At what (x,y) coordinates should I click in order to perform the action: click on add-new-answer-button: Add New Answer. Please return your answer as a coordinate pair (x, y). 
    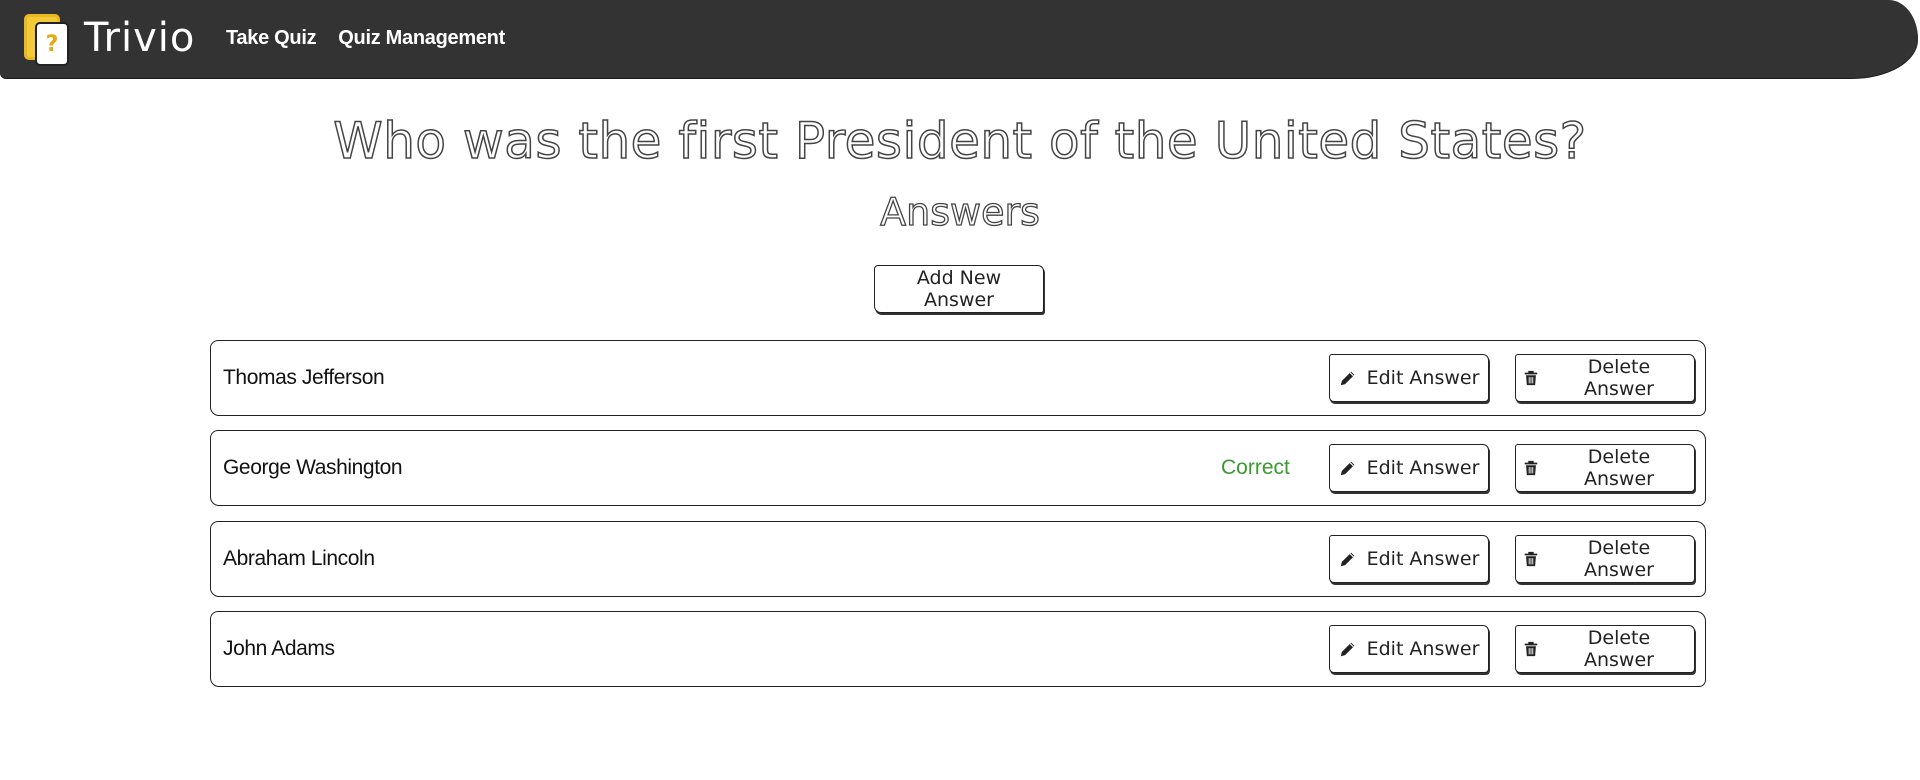
    Looking at the image, I should click on (959, 289).